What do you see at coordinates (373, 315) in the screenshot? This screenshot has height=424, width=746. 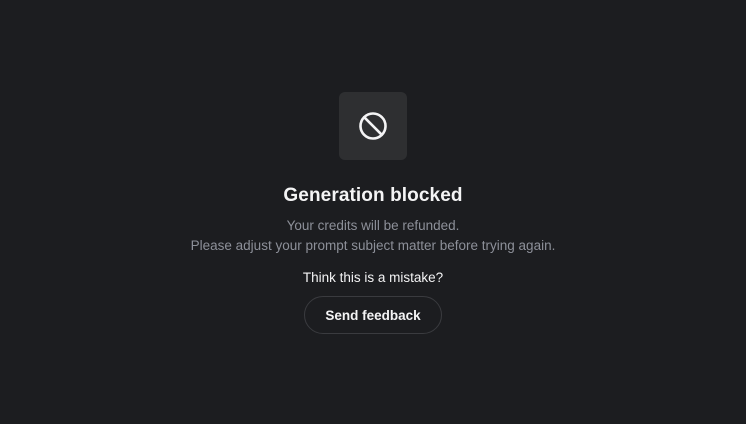 I see `send-feedback-button: Send feedback` at bounding box center [373, 315].